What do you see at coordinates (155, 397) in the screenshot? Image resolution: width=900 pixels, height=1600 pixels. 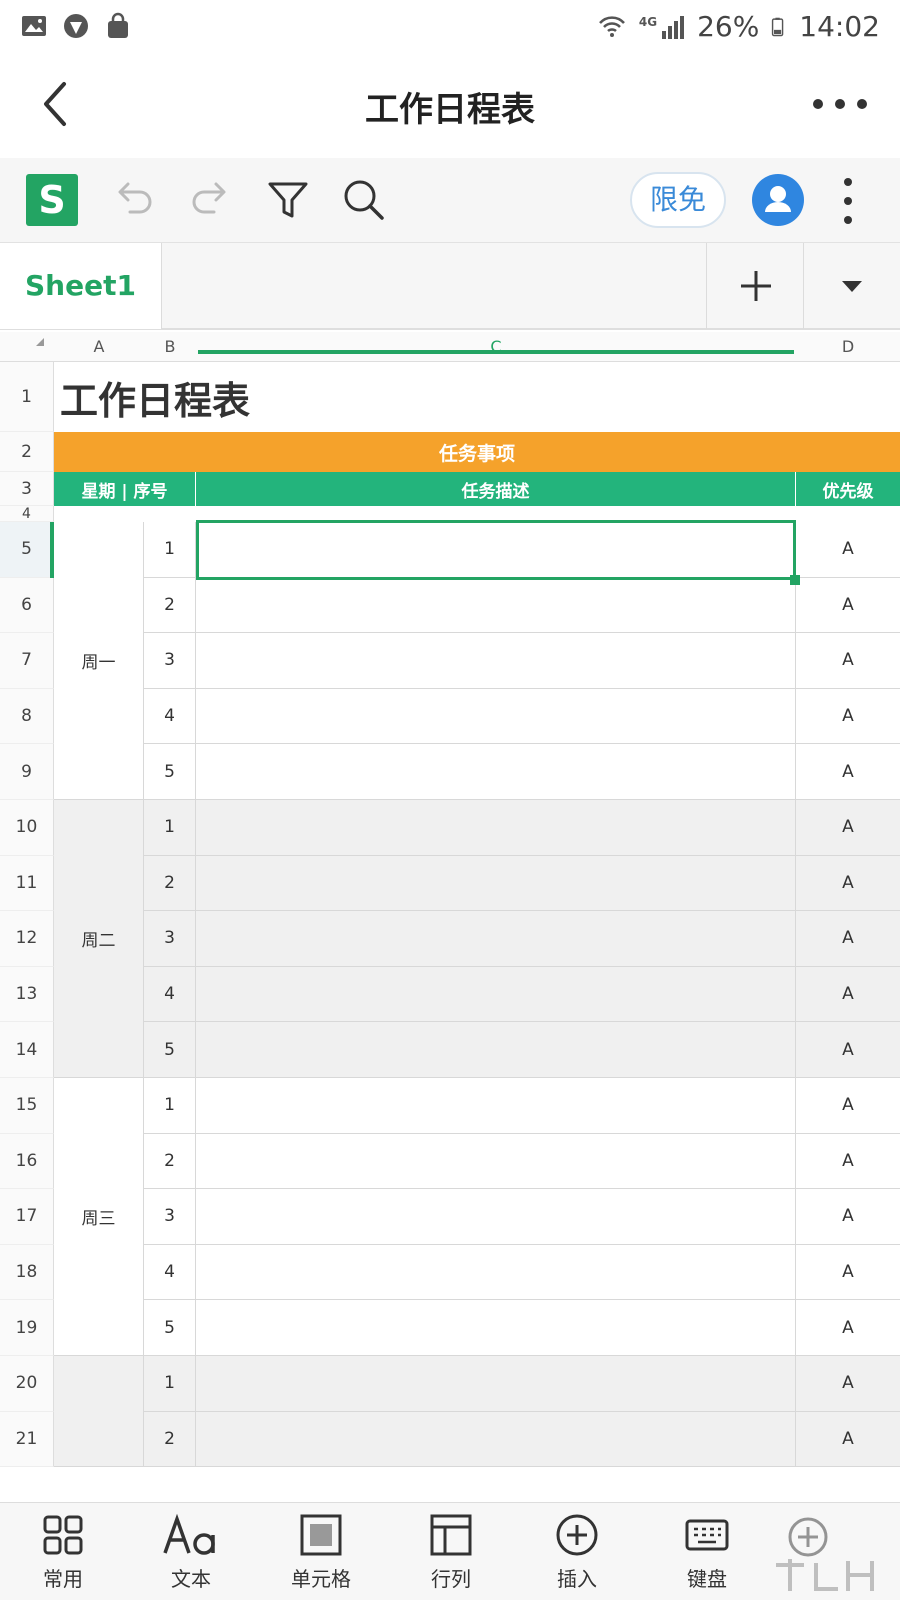 I see `sheet-title-cell: 工作日程表` at bounding box center [155, 397].